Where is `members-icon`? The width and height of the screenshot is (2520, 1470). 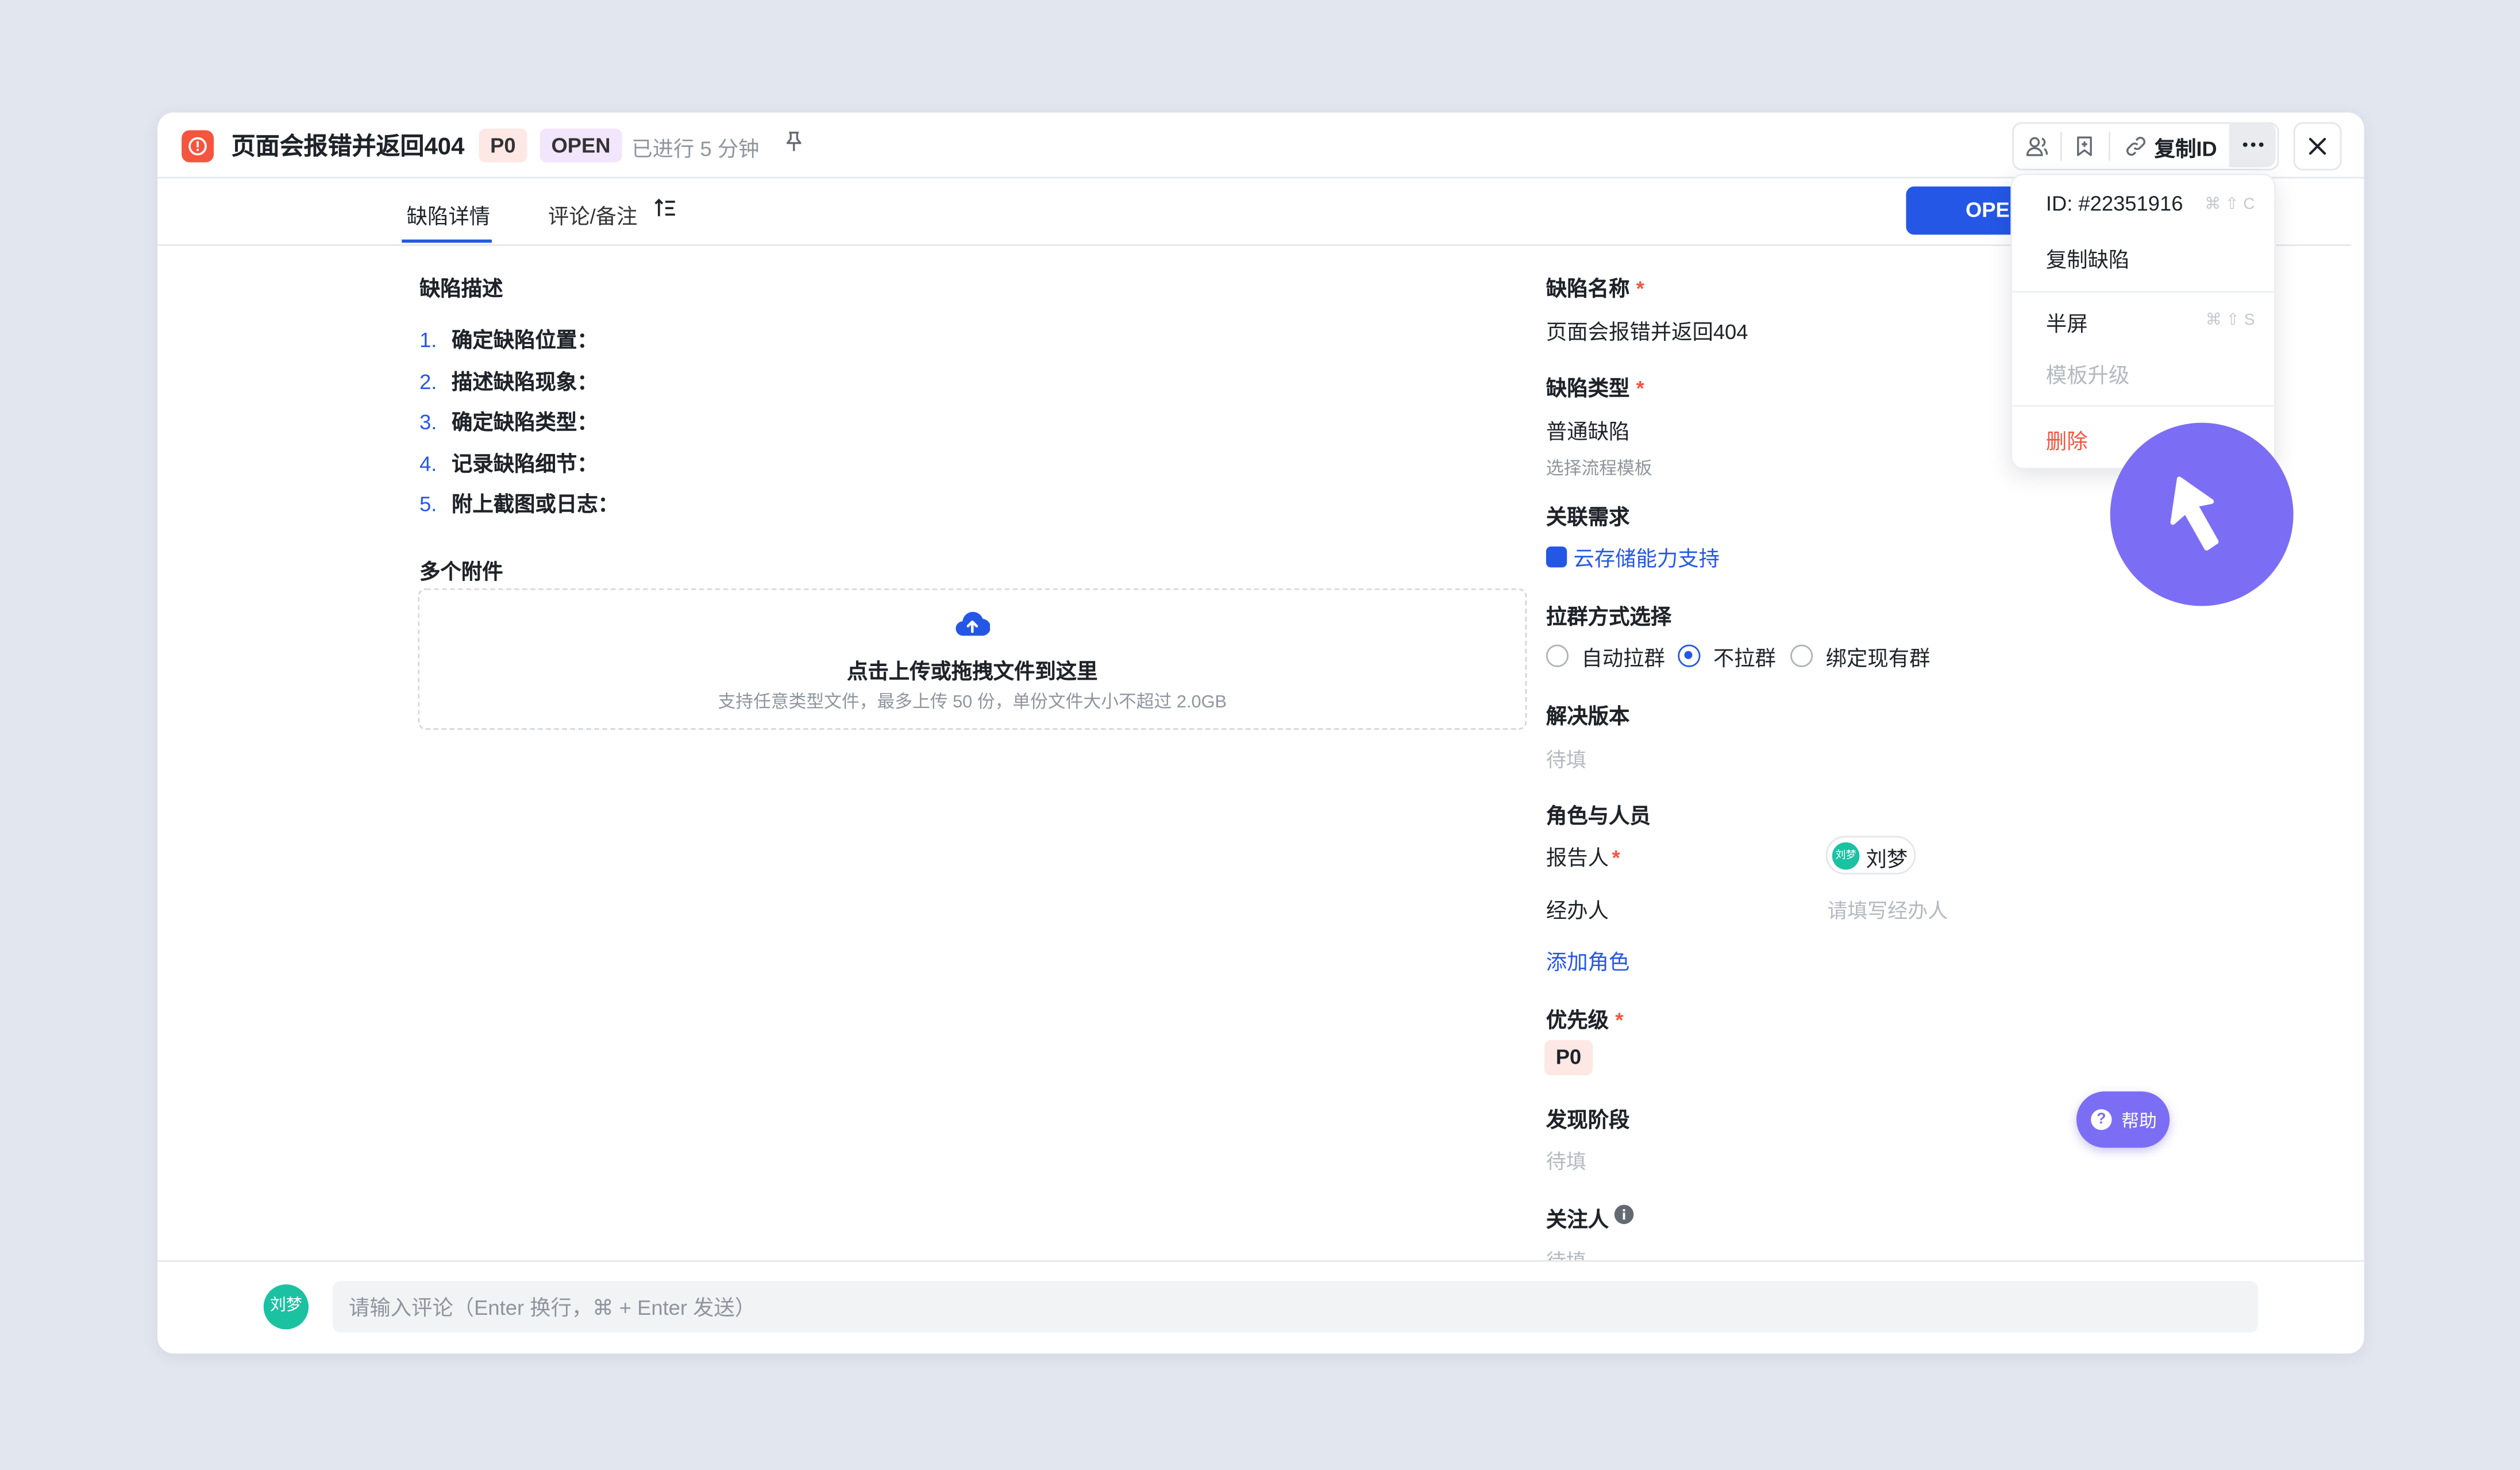 members-icon is located at coordinates (2036, 146).